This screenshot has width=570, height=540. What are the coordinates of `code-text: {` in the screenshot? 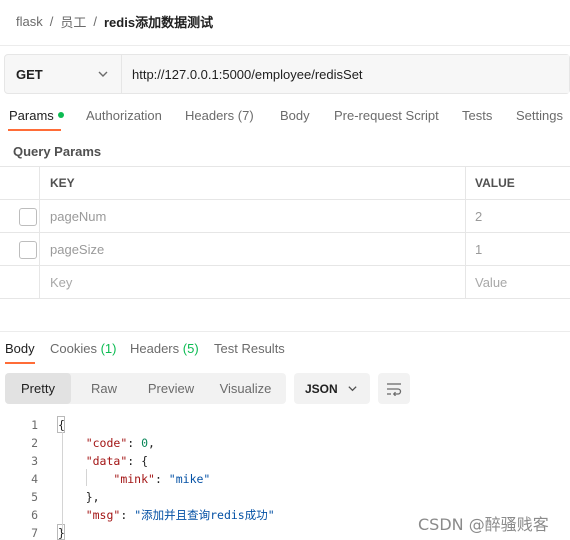 It's located at (61, 425).